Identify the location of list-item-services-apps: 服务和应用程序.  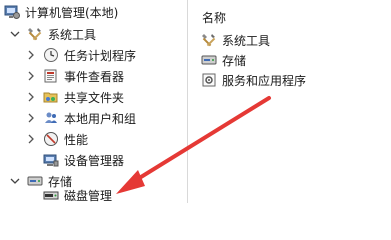
(253, 80).